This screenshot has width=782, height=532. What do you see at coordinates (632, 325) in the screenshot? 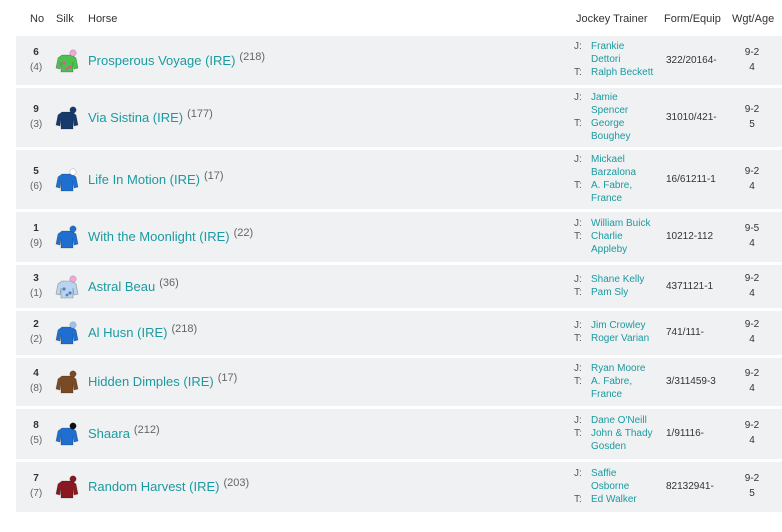
I see `jockey-name: Jim Crowley` at bounding box center [632, 325].